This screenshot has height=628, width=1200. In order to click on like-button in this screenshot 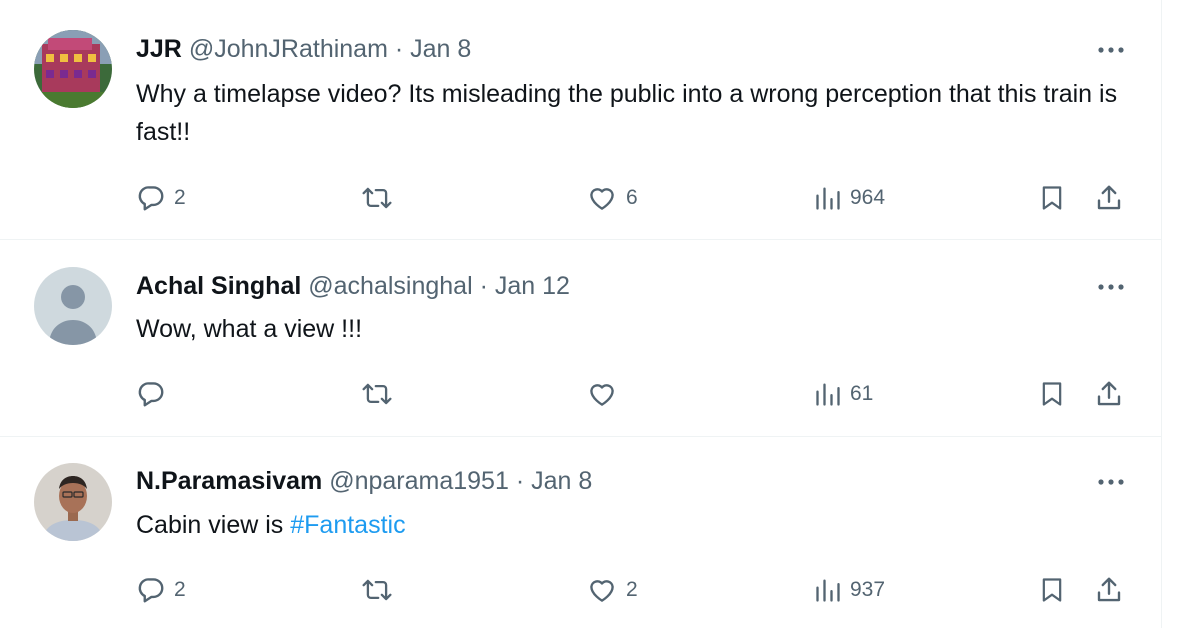, I will do `click(606, 394)`.